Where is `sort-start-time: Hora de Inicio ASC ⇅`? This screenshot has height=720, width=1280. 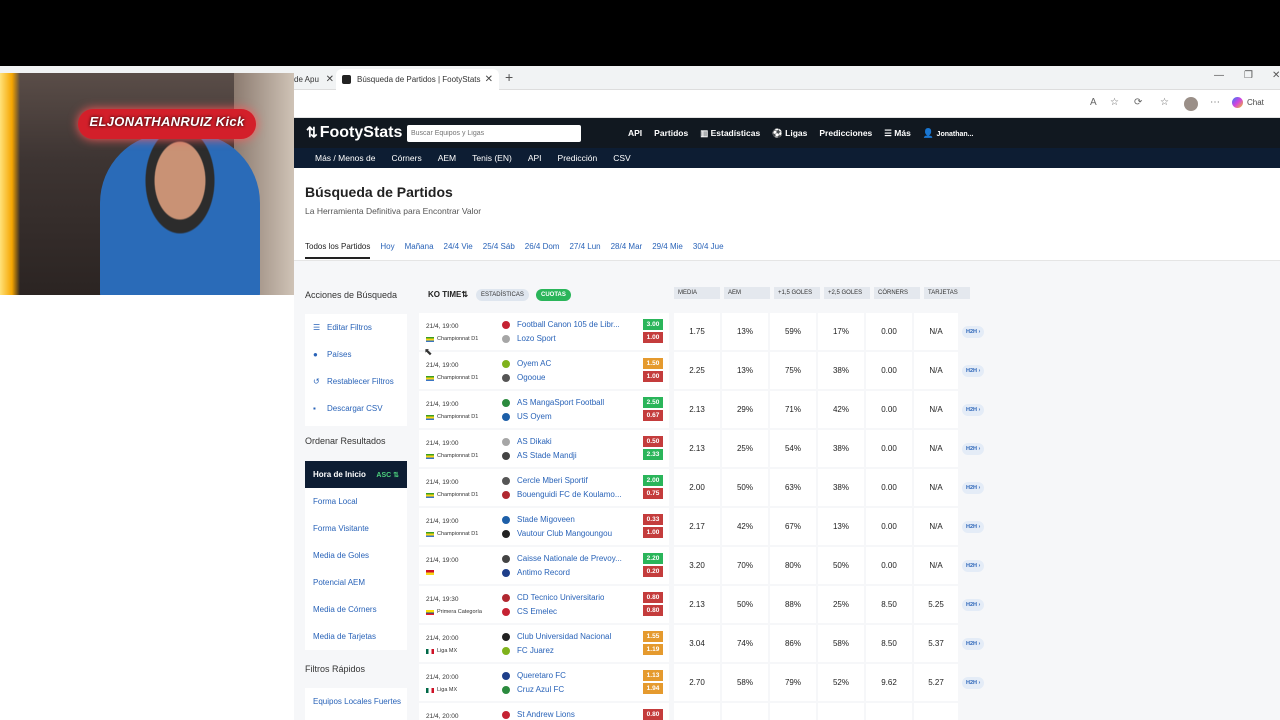
sort-start-time: Hora de Inicio ASC ⇅ is located at coordinates (356, 474).